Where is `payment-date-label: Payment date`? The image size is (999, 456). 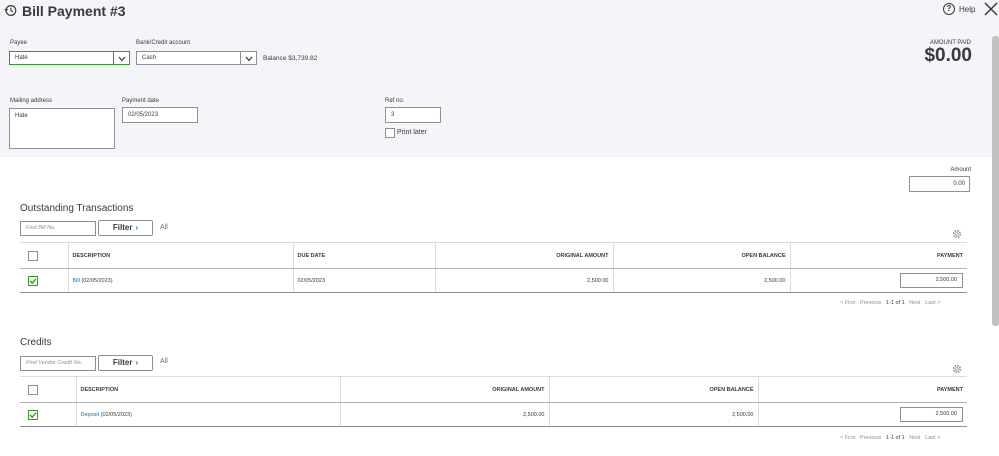 payment-date-label: Payment date is located at coordinates (141, 101).